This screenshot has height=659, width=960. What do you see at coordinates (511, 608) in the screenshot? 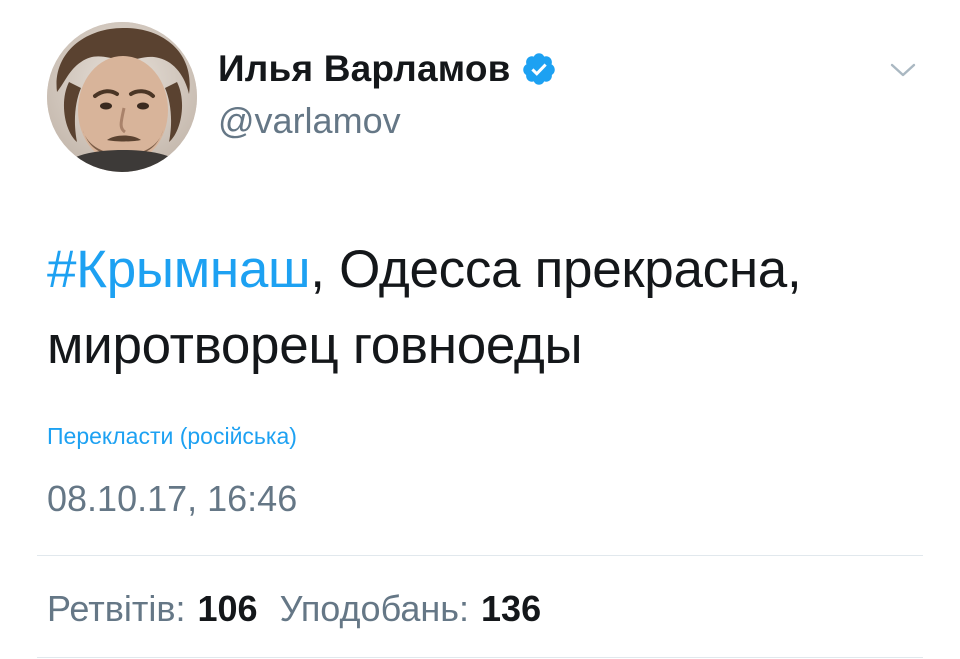
I see `likes-count: 136` at bounding box center [511, 608].